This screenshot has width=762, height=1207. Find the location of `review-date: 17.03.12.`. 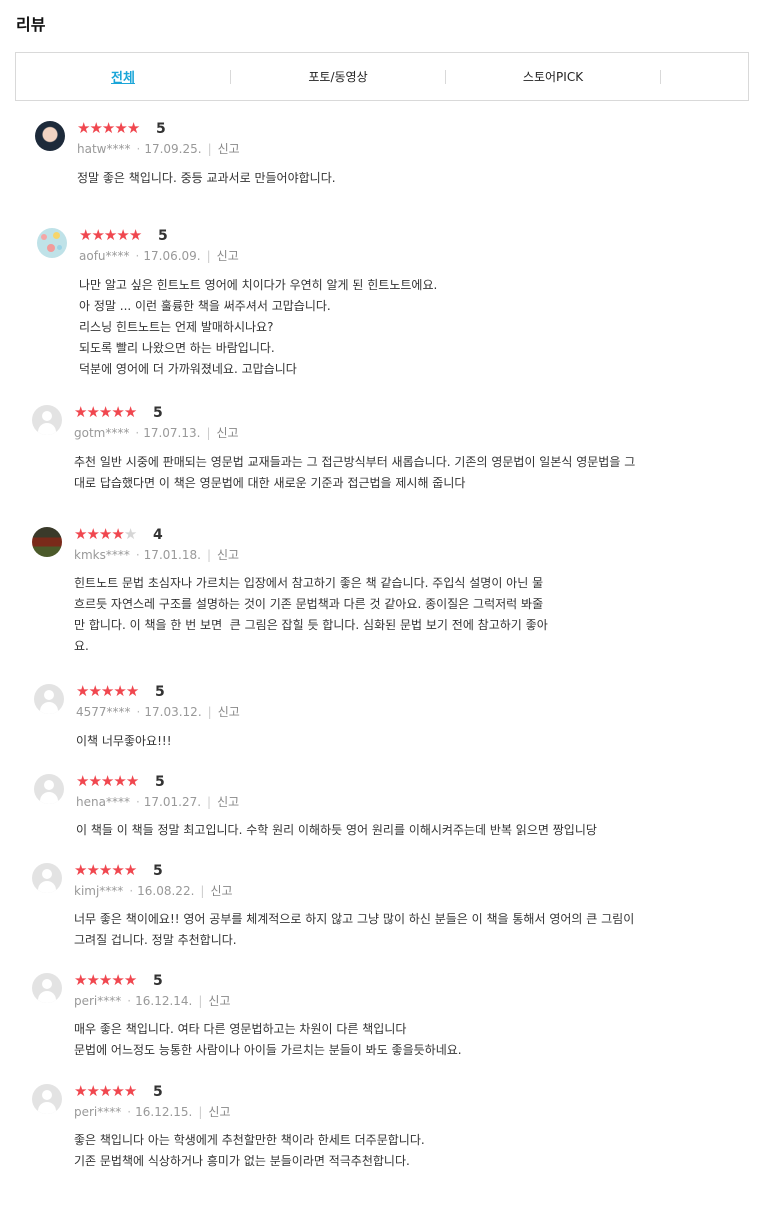

review-date: 17.03.12. is located at coordinates (173, 712).